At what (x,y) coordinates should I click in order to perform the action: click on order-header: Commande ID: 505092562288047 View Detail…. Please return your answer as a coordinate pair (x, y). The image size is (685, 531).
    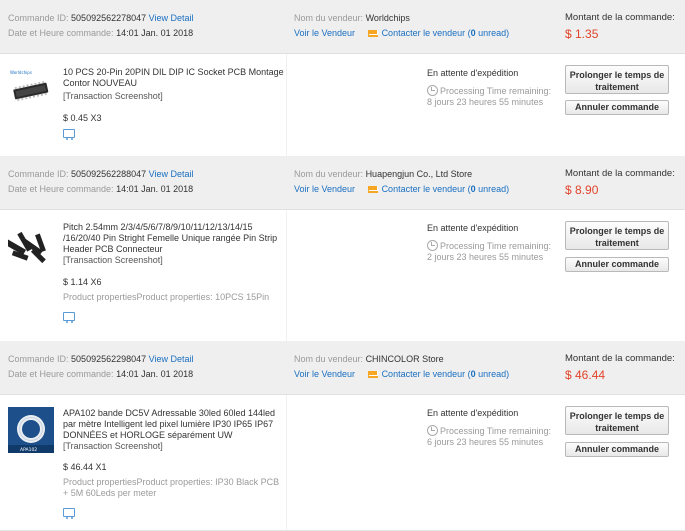
    Looking at the image, I should click on (342, 183).